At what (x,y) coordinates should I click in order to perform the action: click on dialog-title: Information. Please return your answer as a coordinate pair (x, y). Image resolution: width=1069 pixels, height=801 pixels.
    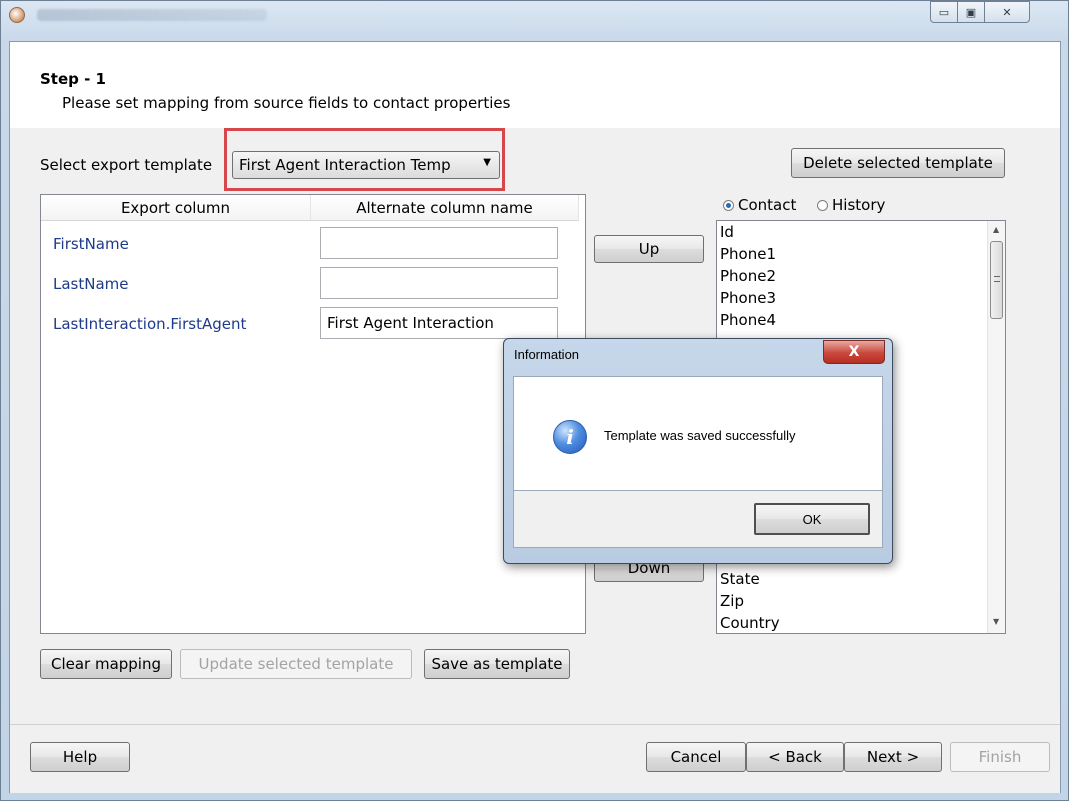
    Looking at the image, I should click on (547, 354).